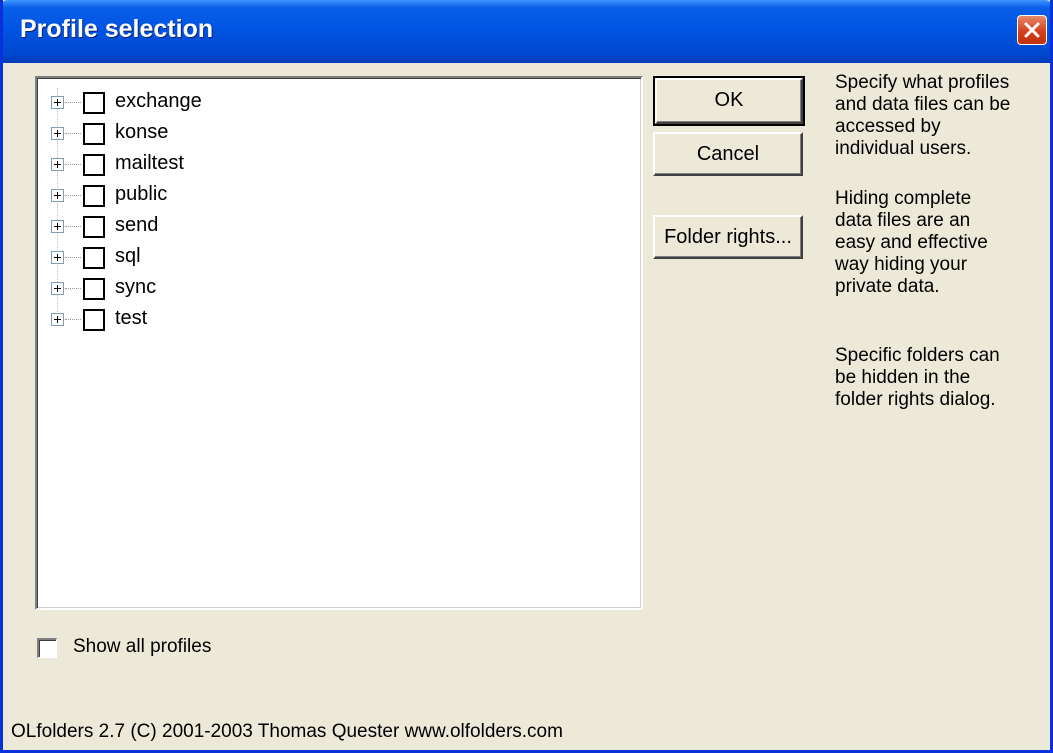  What do you see at coordinates (128, 256) in the screenshot?
I see `profile-label: sql` at bounding box center [128, 256].